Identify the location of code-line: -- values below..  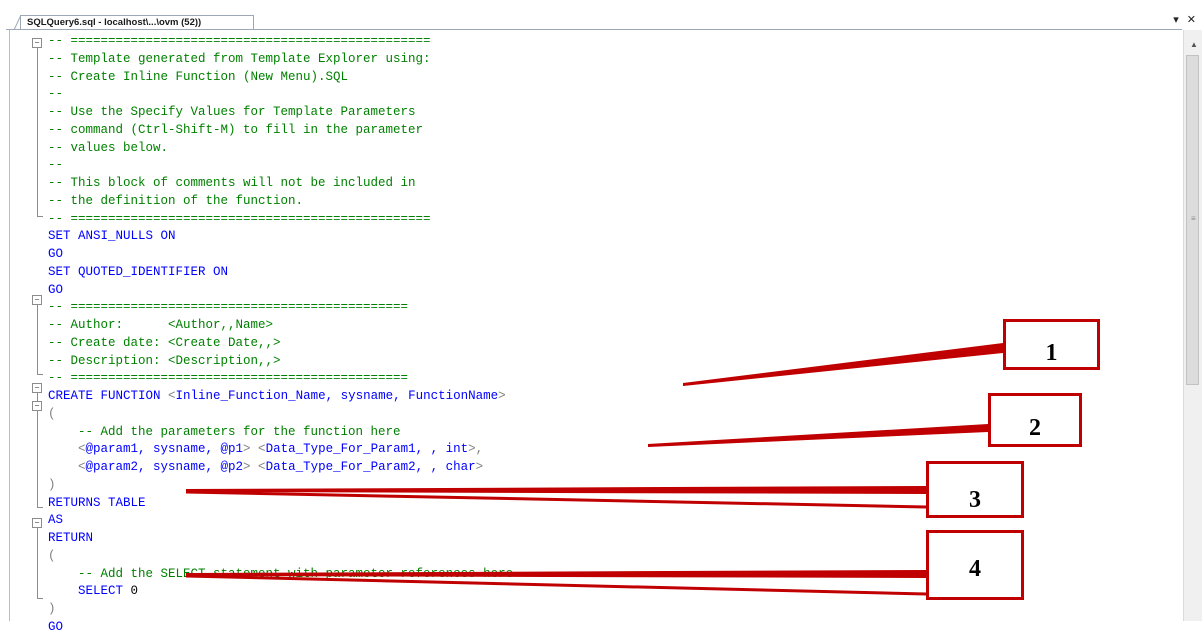
(280, 149).